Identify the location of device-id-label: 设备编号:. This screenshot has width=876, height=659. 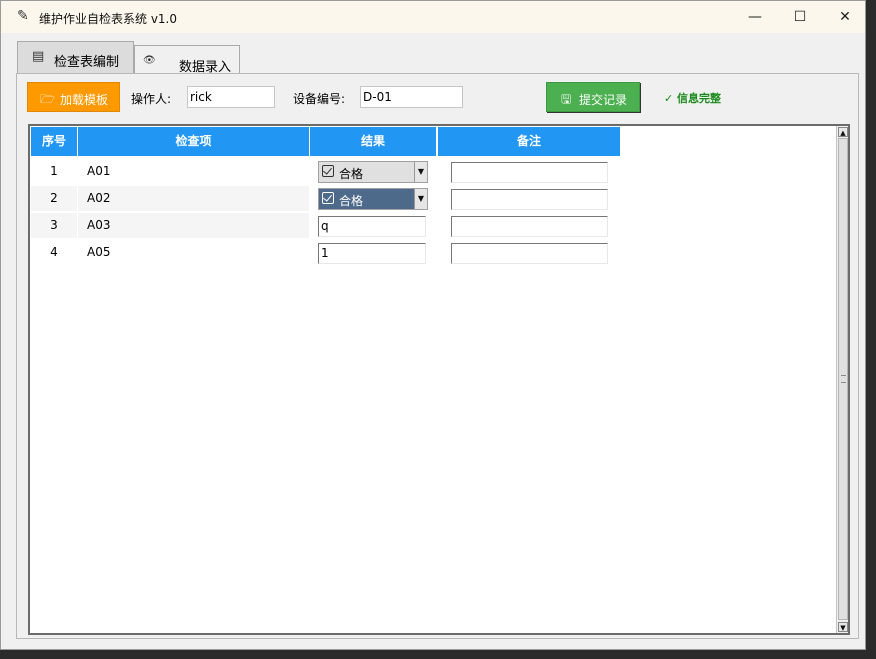
(319, 99).